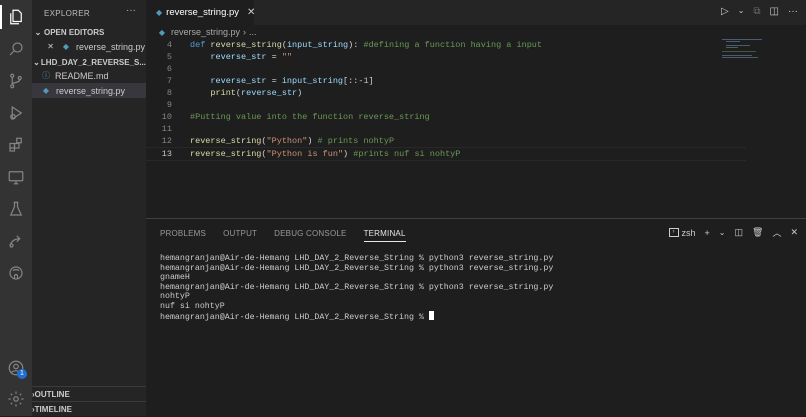 The height and width of the screenshot is (417, 806). What do you see at coordinates (245, 32) in the screenshot?
I see `chevron-right-icon: ›` at bounding box center [245, 32].